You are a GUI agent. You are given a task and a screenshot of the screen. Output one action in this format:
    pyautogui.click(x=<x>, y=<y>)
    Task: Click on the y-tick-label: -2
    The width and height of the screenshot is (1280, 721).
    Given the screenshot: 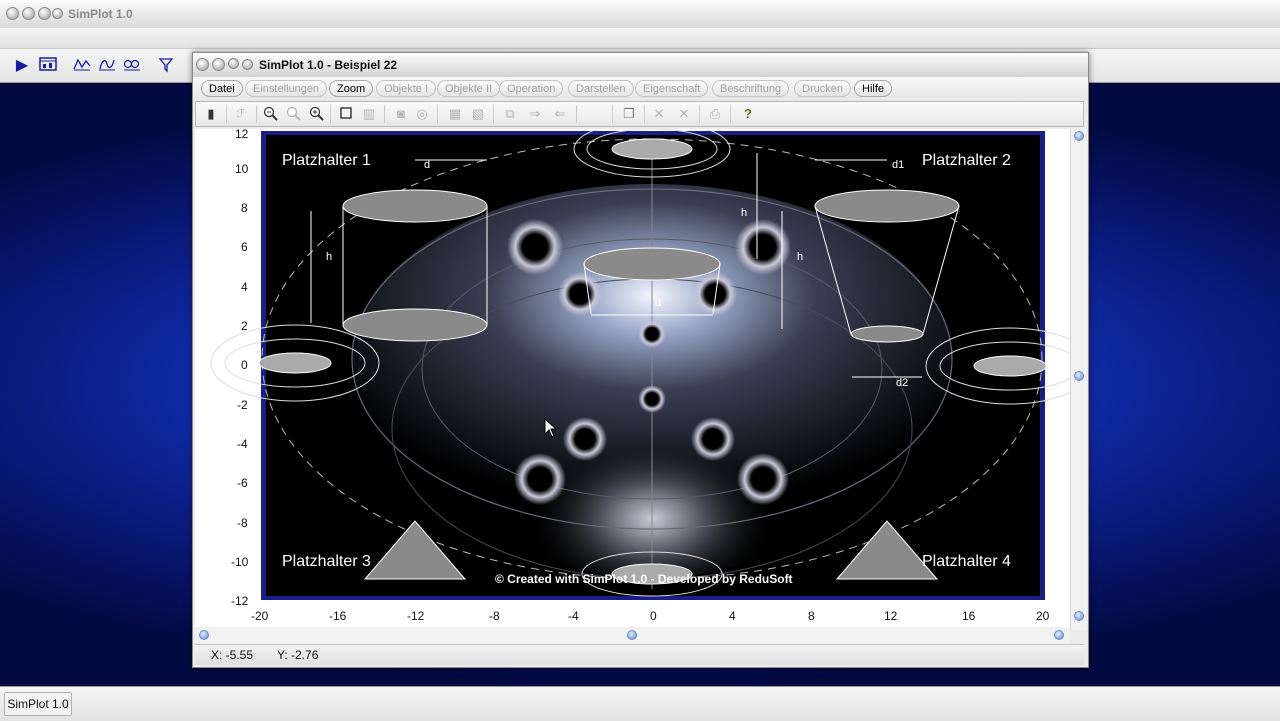 What is the action you would take?
    pyautogui.click(x=242, y=405)
    